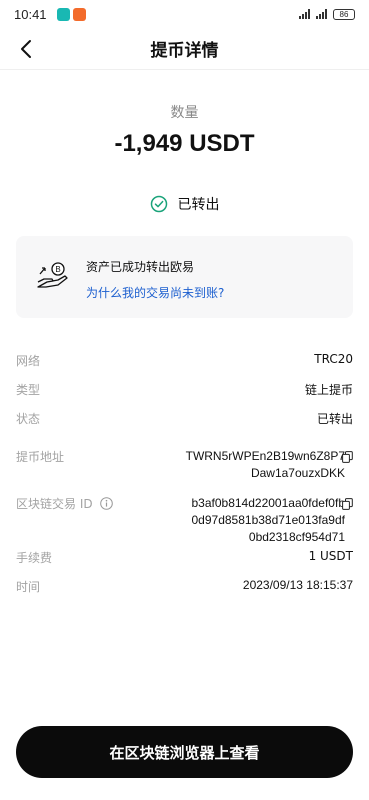 The image size is (369, 800). I want to click on time-value: 2023/09/13 18:15:37, so click(297, 585).